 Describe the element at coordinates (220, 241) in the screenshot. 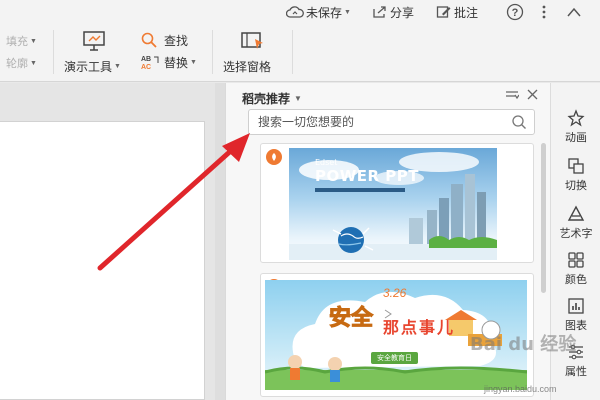

I see `panel-splitter` at that location.